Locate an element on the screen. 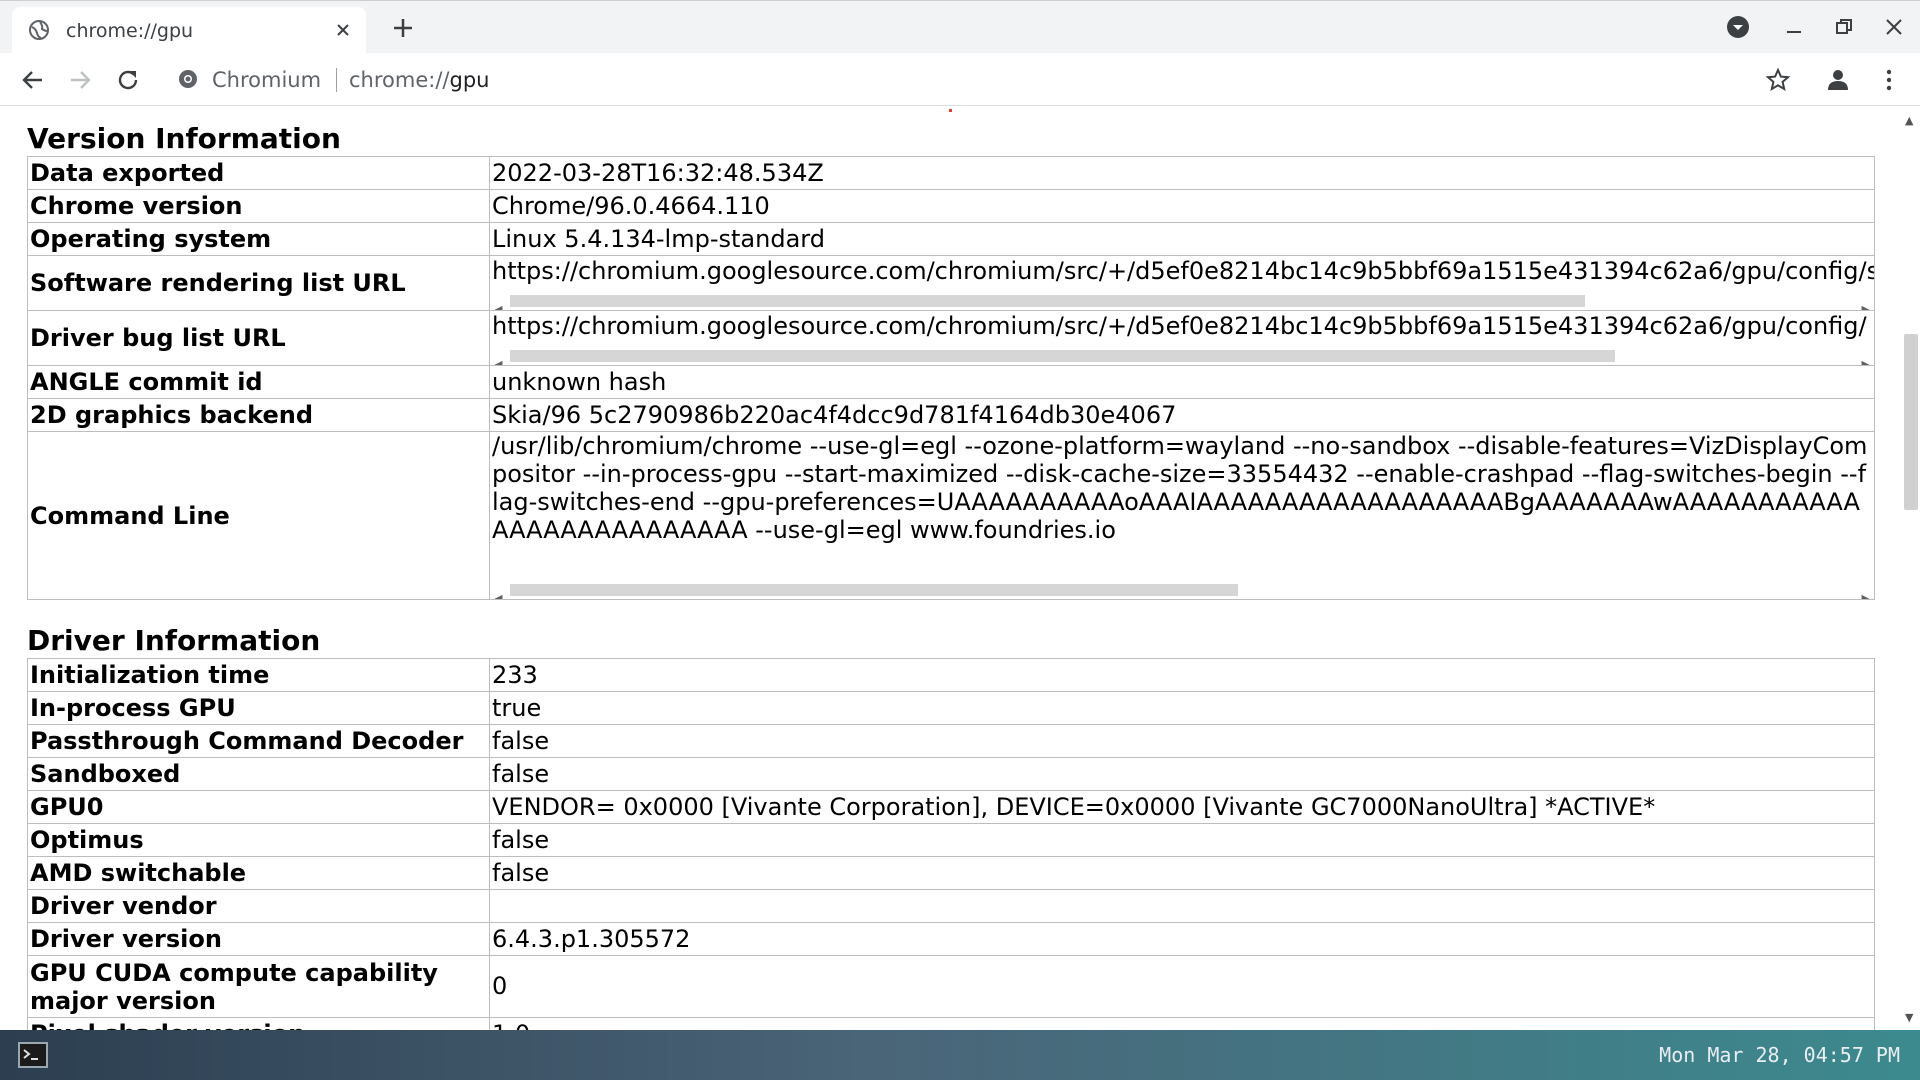  row-key: Initialization time is located at coordinates (258, 675).